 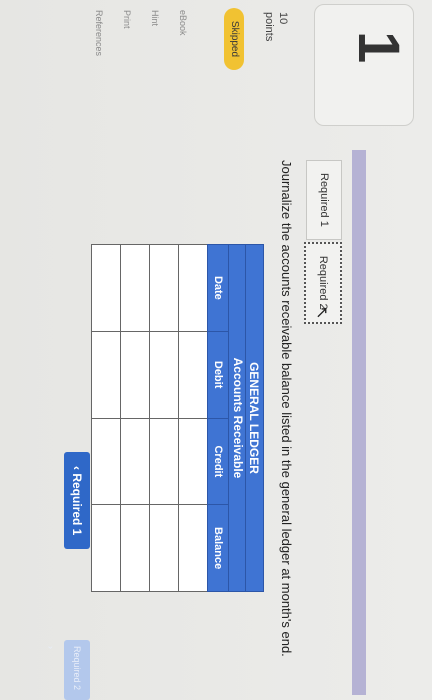 What do you see at coordinates (218, 548) in the screenshot?
I see `column-balance: Balance` at bounding box center [218, 548].